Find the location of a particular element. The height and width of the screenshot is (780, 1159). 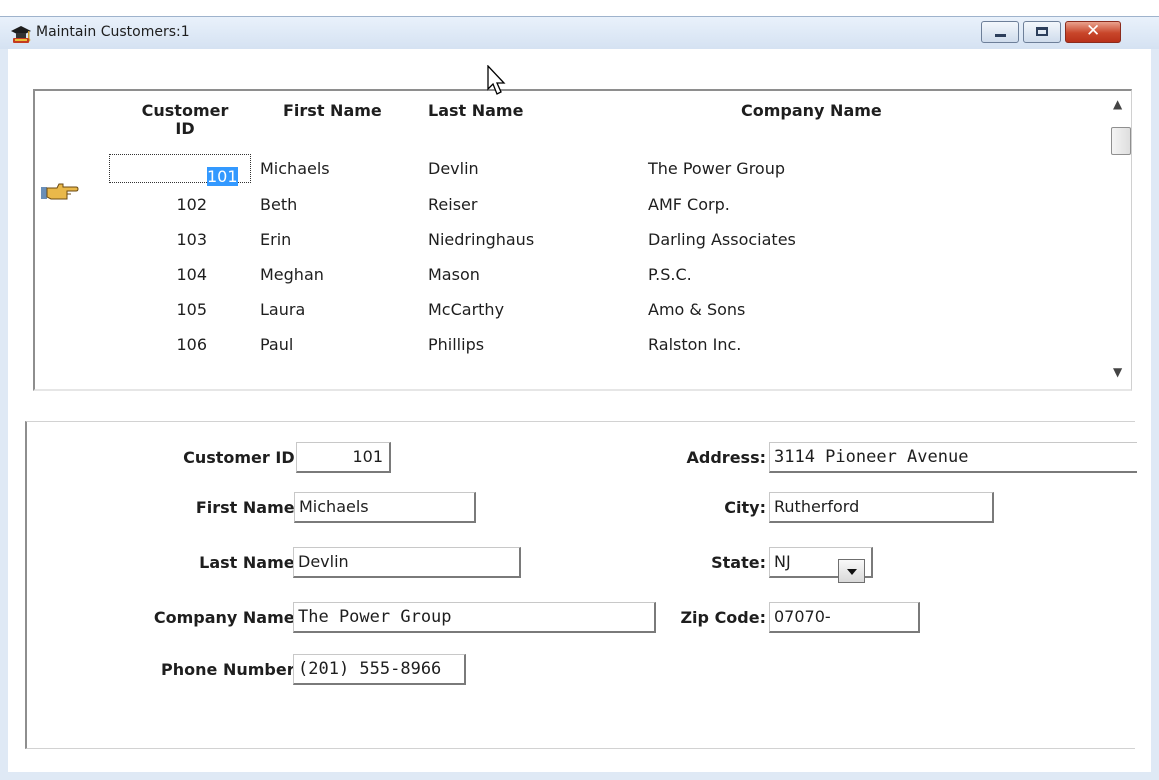

cell-company-name: P.S.C. is located at coordinates (670, 274).